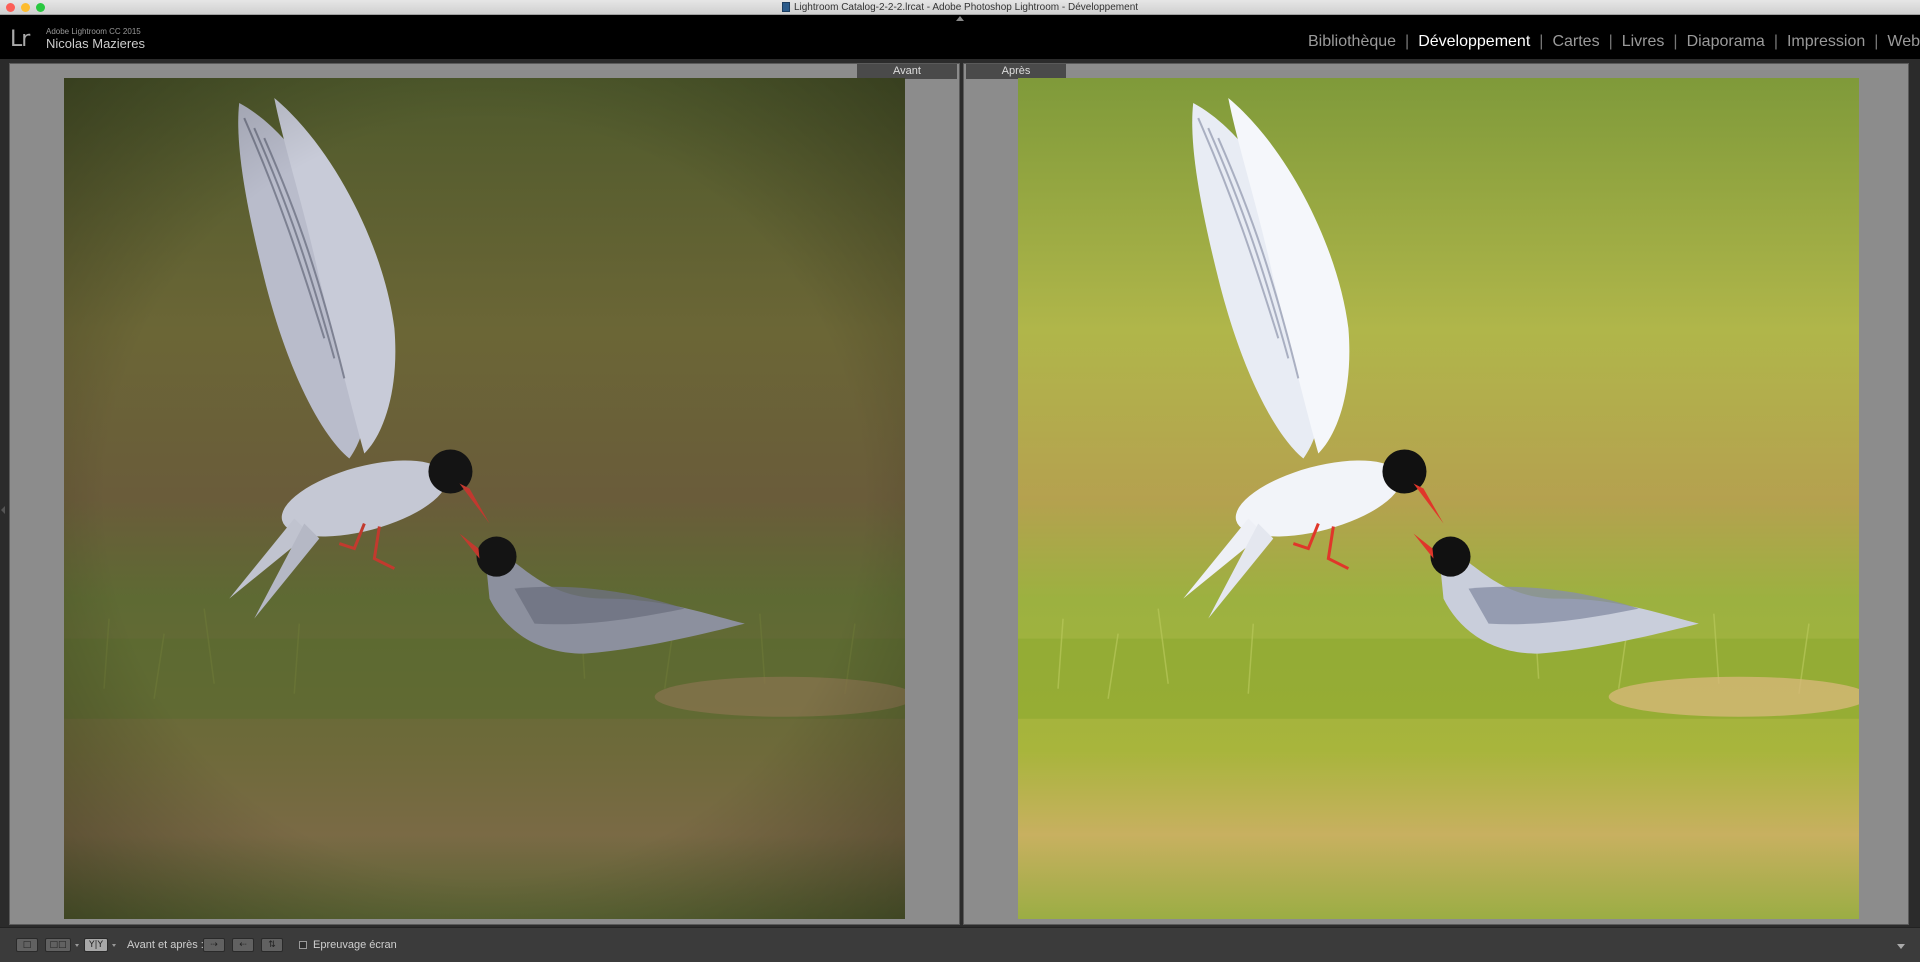 The width and height of the screenshot is (1920, 962). I want to click on compare-view-icon: □□, so click(58, 945).